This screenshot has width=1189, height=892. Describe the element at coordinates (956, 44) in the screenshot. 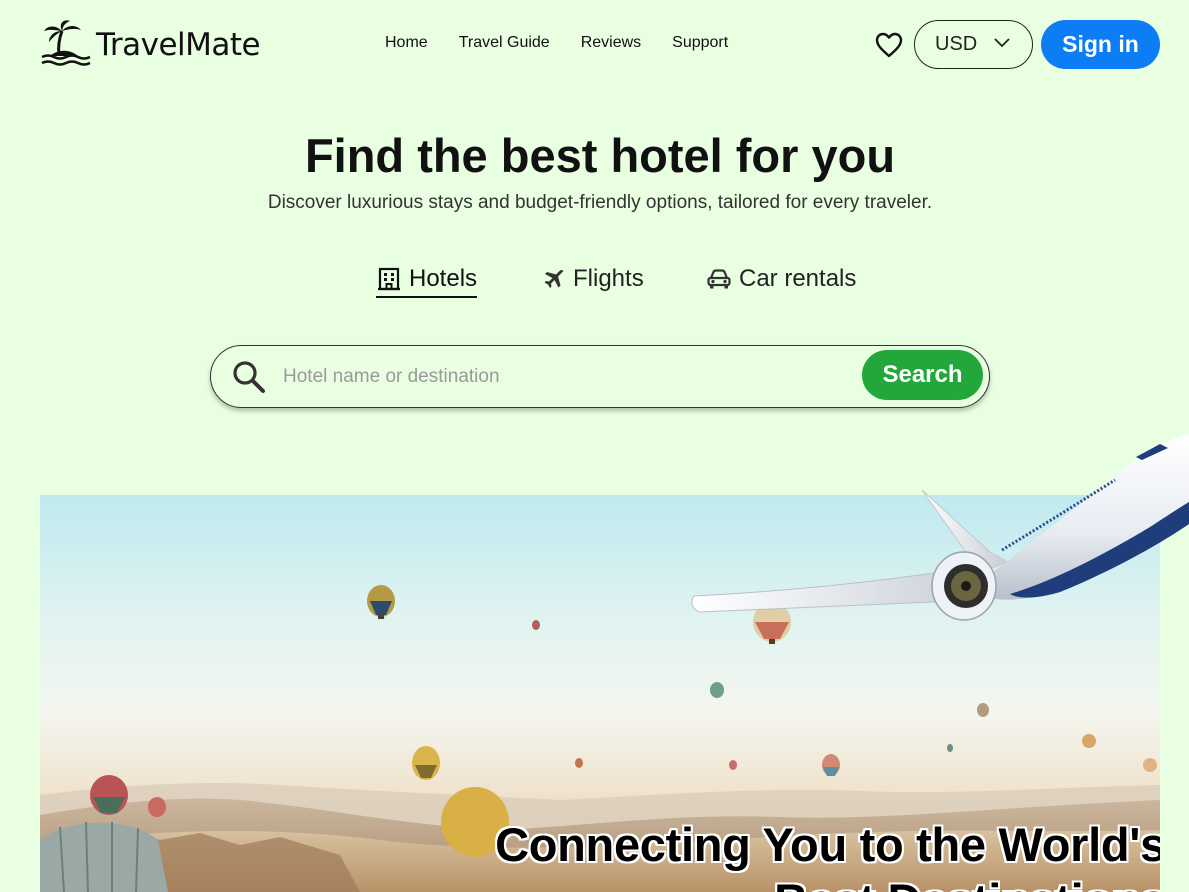

I see `currency-value: USD` at that location.